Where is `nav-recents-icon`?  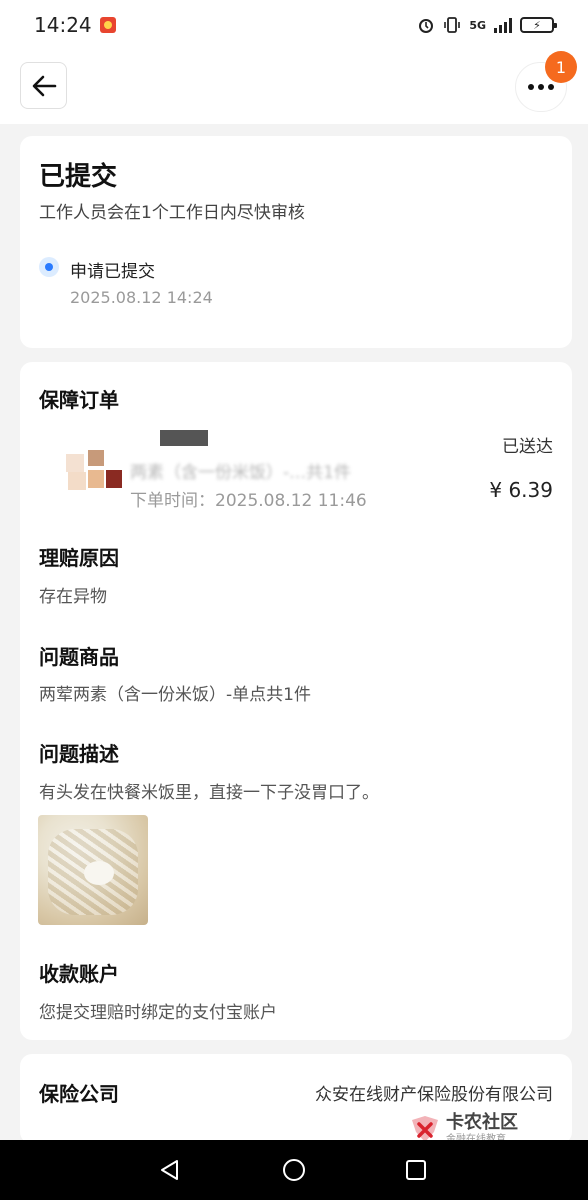
nav-recents-icon is located at coordinates (416, 1170).